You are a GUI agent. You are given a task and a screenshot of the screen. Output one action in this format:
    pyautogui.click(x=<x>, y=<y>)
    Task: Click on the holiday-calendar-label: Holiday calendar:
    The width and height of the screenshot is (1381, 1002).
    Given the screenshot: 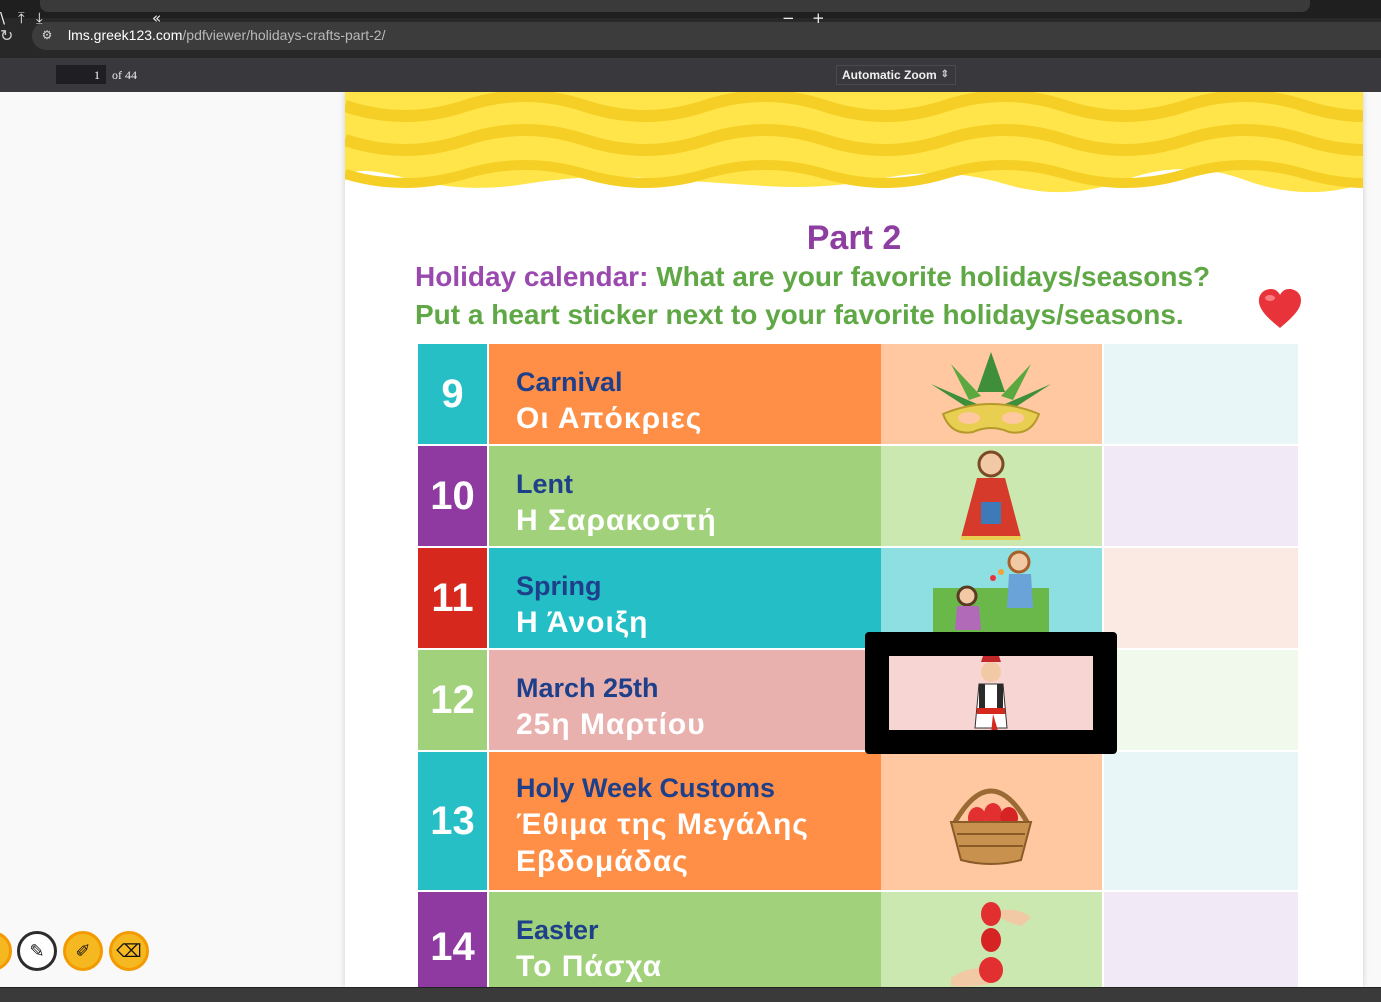 What is the action you would take?
    pyautogui.click(x=532, y=276)
    